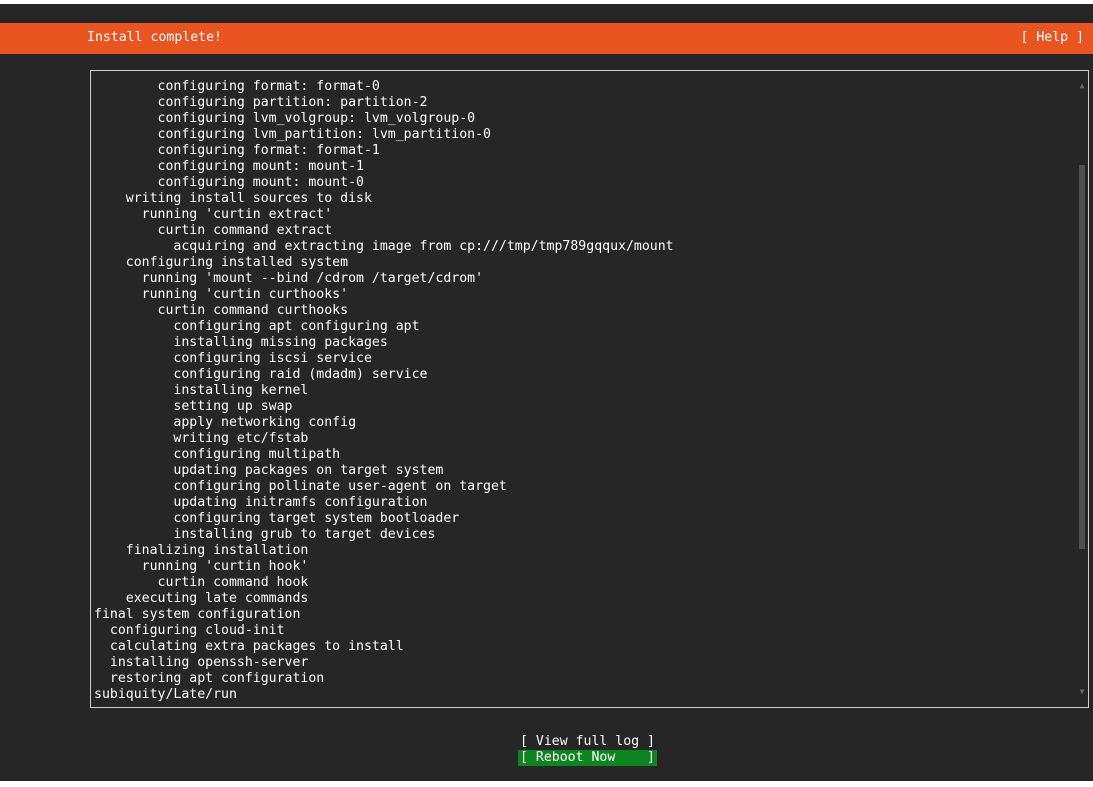 This screenshot has width=1093, height=787. What do you see at coordinates (237, 86) in the screenshot?
I see `log-line: configuring format: format-0` at bounding box center [237, 86].